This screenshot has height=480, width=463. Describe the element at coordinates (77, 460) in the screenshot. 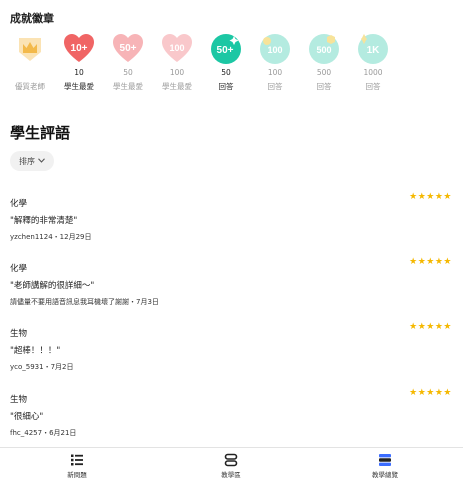

I see `list-icon` at that location.